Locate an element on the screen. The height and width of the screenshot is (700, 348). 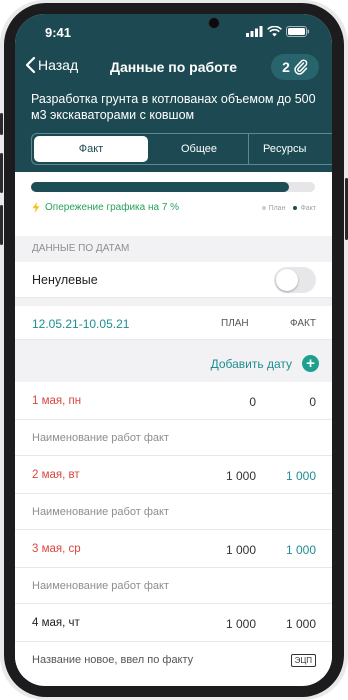
tab-general: Общее is located at coordinates (199, 149).